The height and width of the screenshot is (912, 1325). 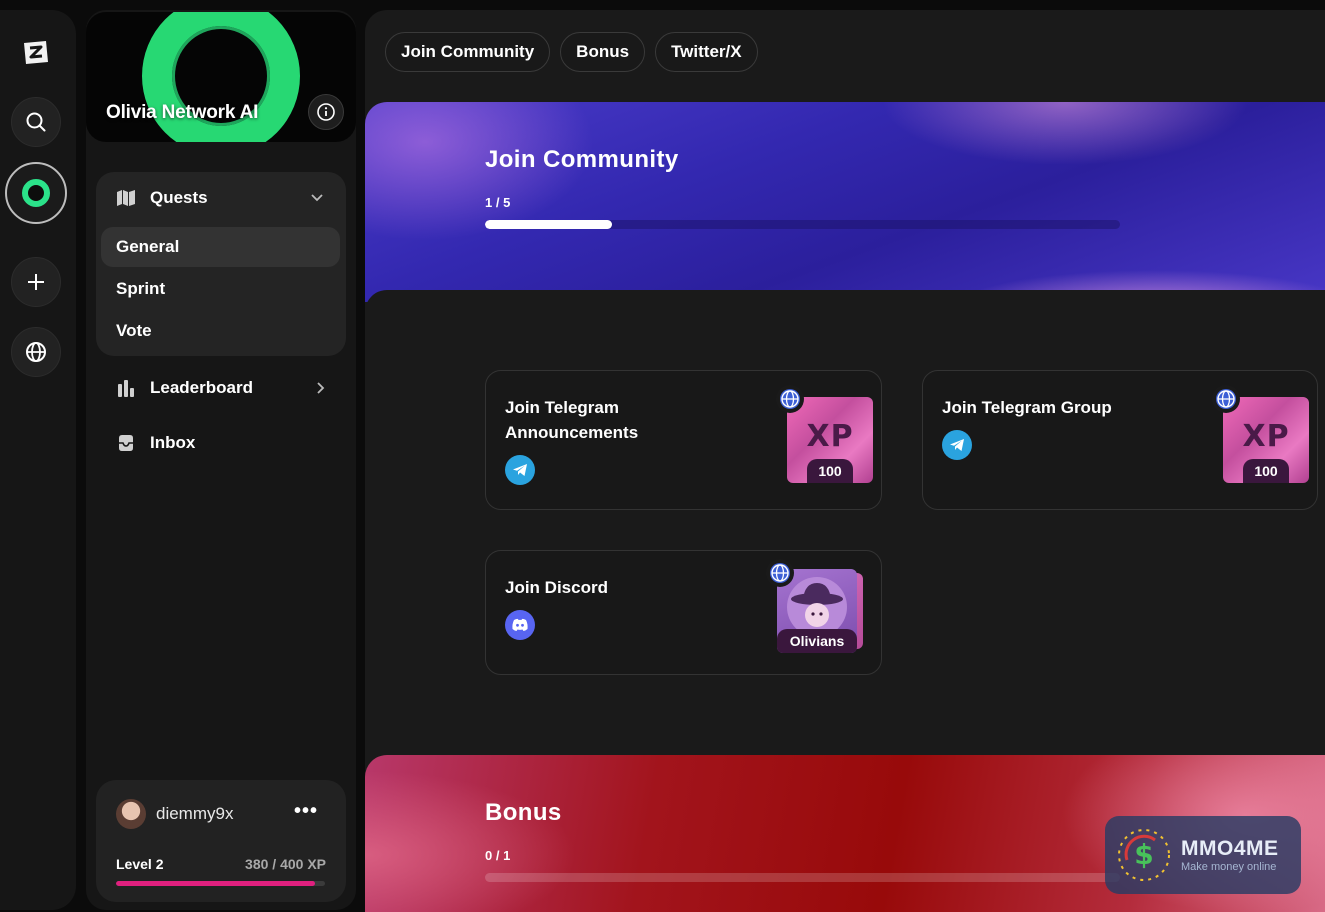 I want to click on leaderboard-label: Leaderboard, so click(x=201, y=387).